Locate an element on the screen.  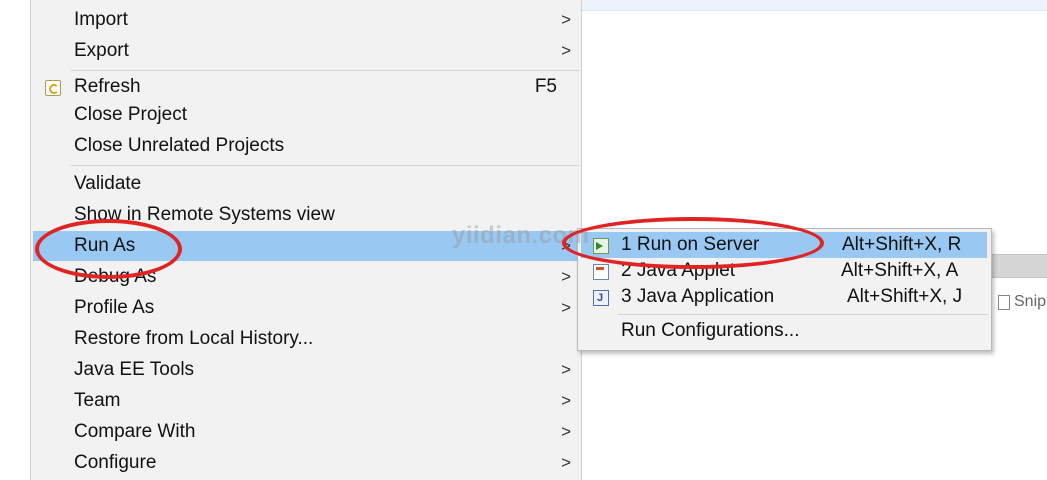
menu-item-profile-as: Profile As > is located at coordinates (306, 308).